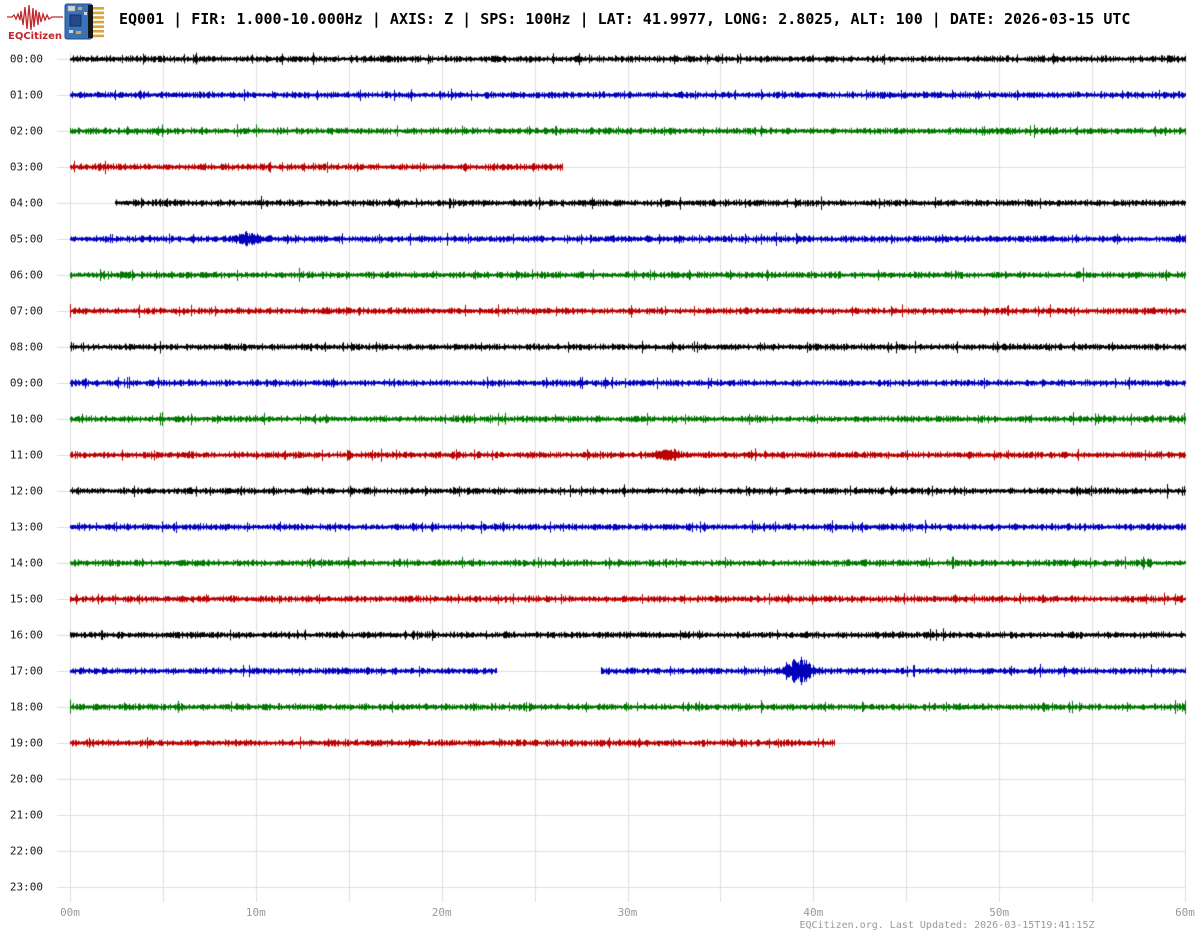  Describe the element at coordinates (26, 491) in the screenshot. I see `y-axis-hour-label: 12:00` at that location.